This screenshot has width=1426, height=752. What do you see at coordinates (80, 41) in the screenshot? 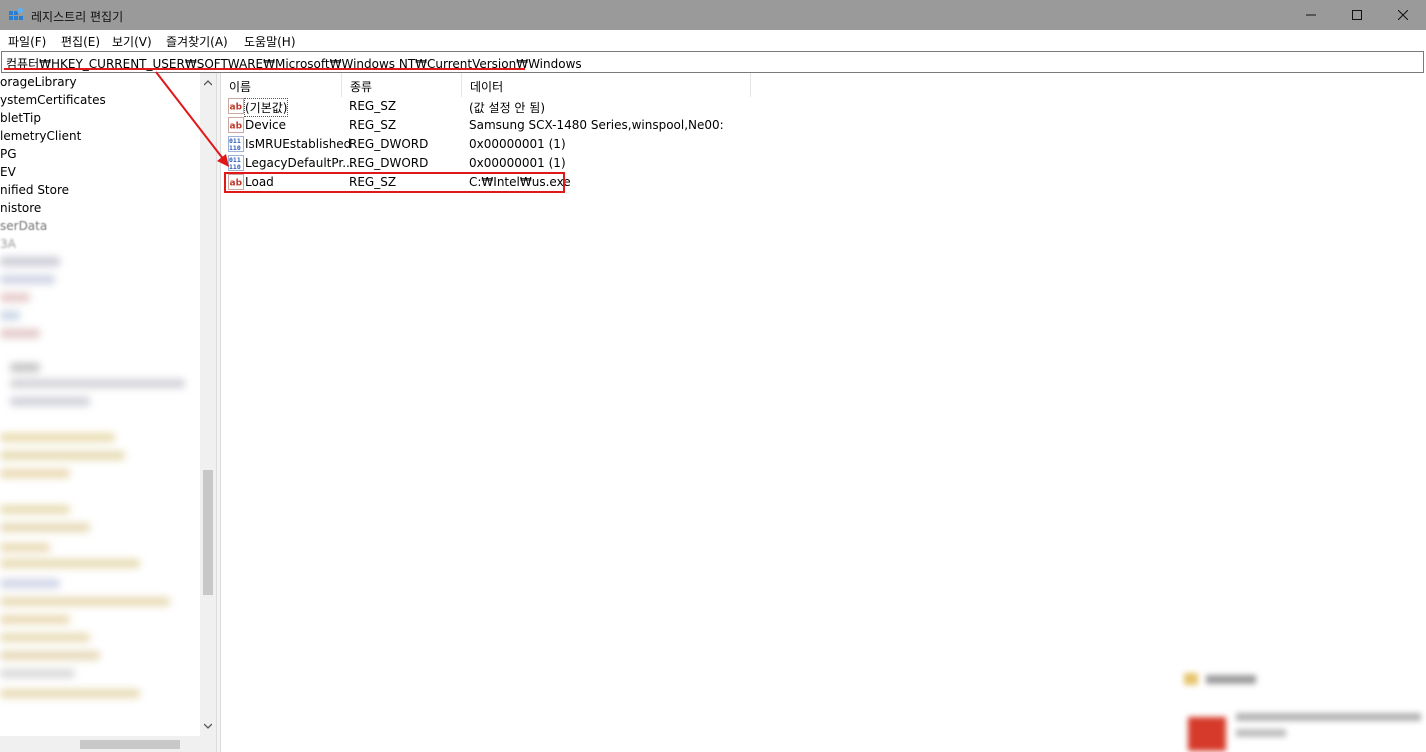
I see `menu-edit: 편집(E)` at bounding box center [80, 41].